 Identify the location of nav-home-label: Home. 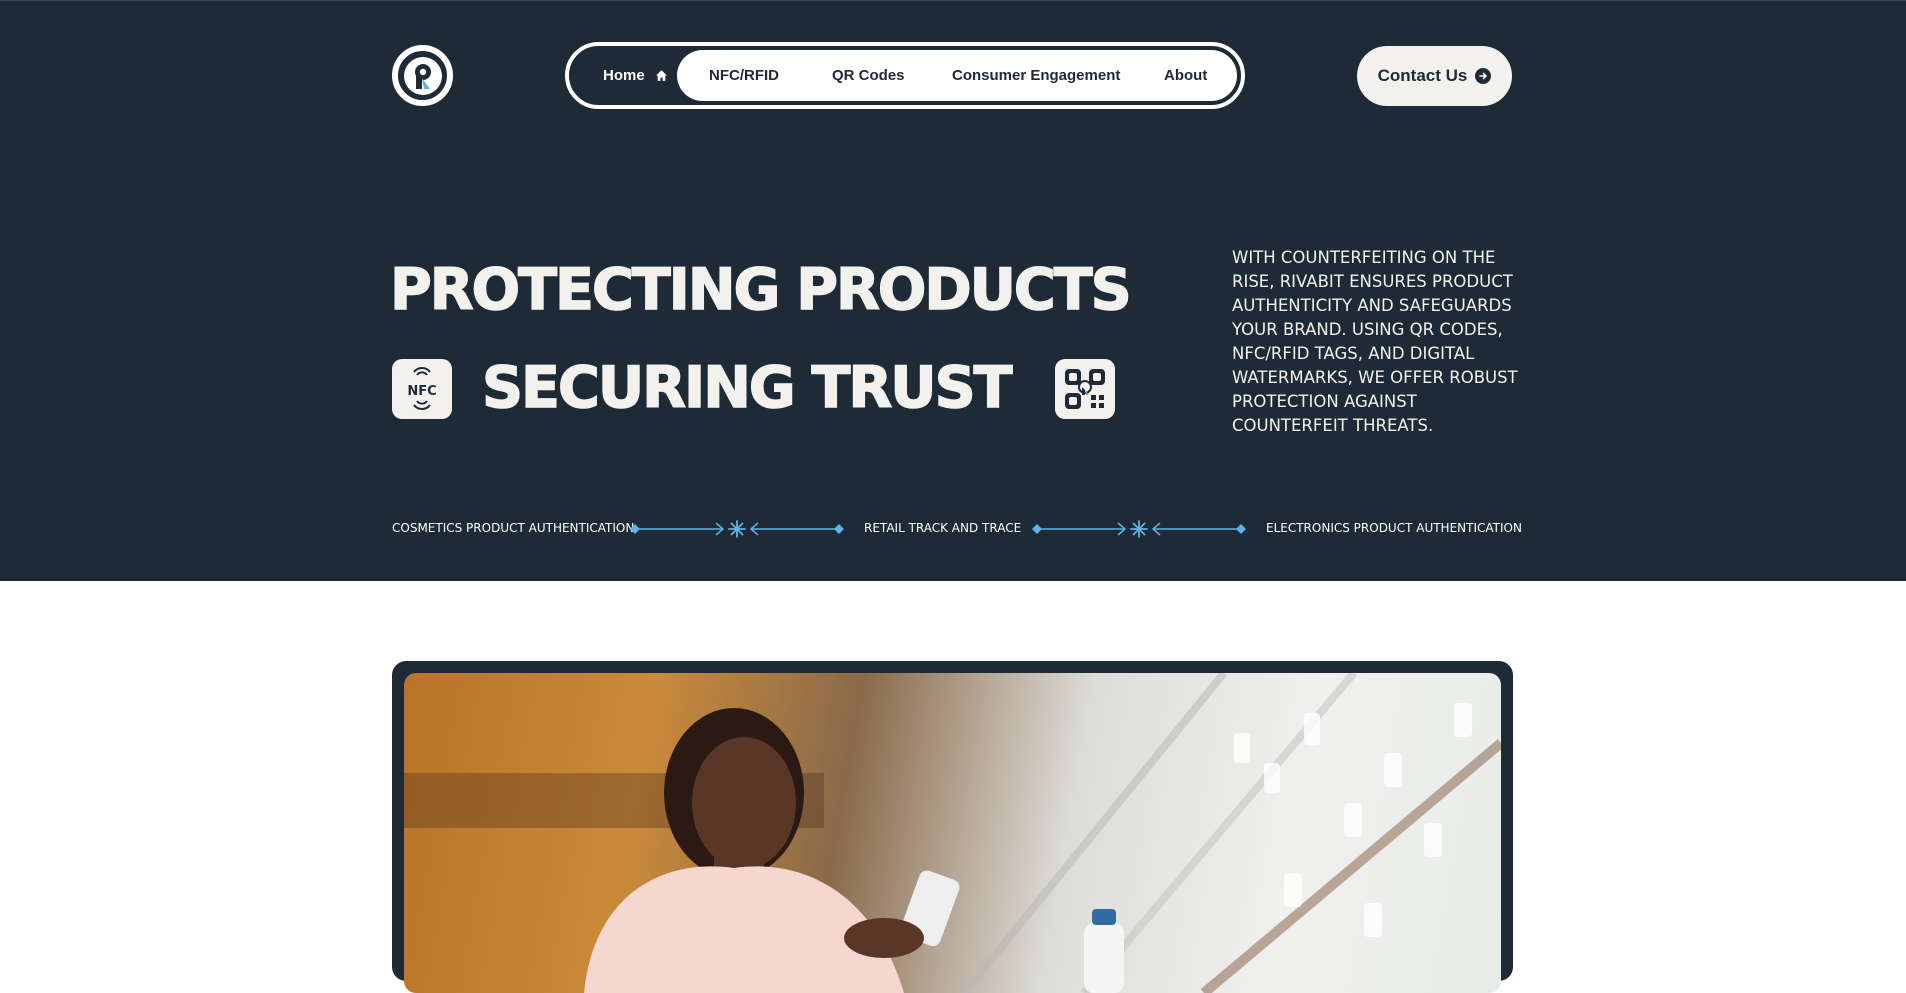
(624, 75).